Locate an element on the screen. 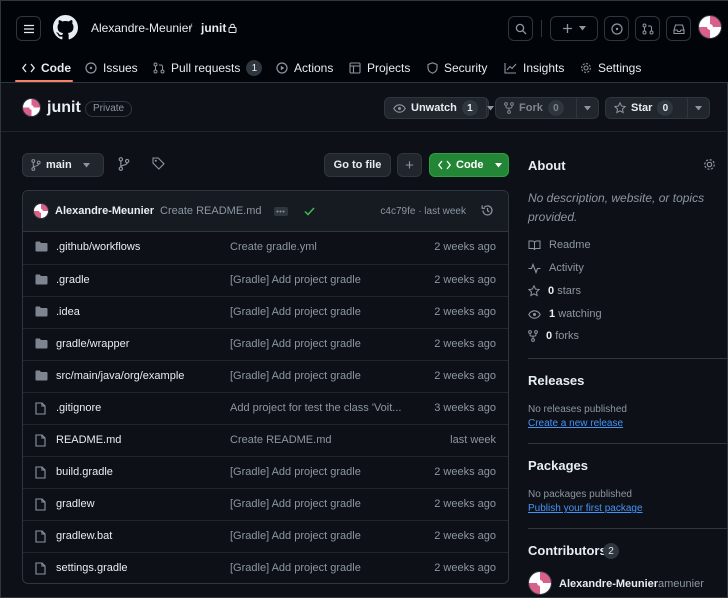 The height and width of the screenshot is (598, 728). file-name: .idea is located at coordinates (68, 312).